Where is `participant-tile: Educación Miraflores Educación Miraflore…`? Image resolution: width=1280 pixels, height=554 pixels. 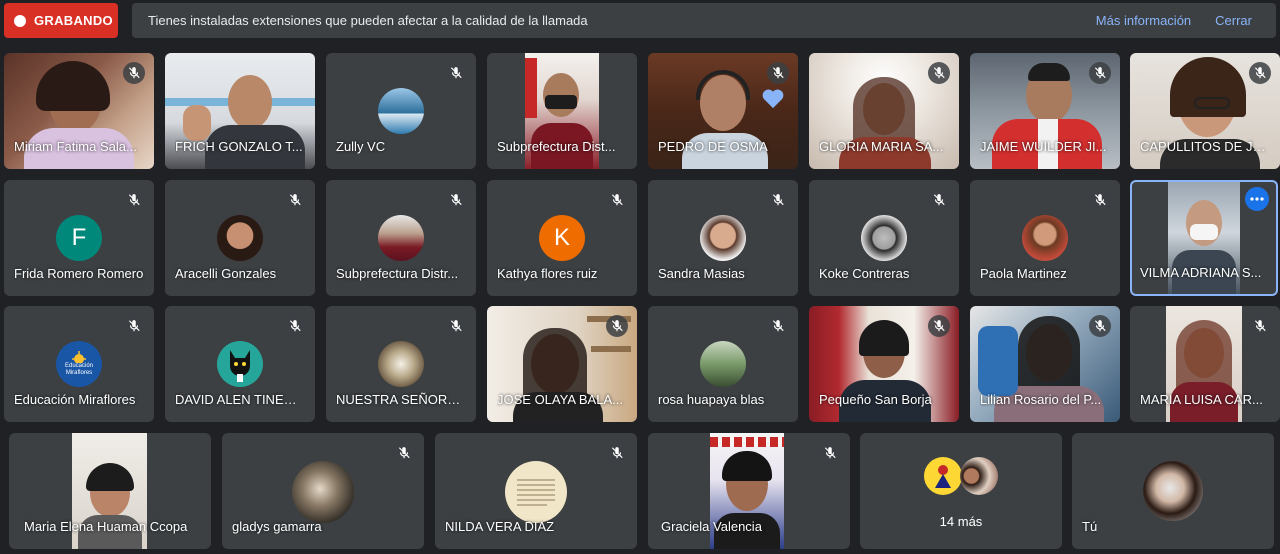
participant-tile: Educación Miraflores Educación Miraflore… is located at coordinates (79, 364).